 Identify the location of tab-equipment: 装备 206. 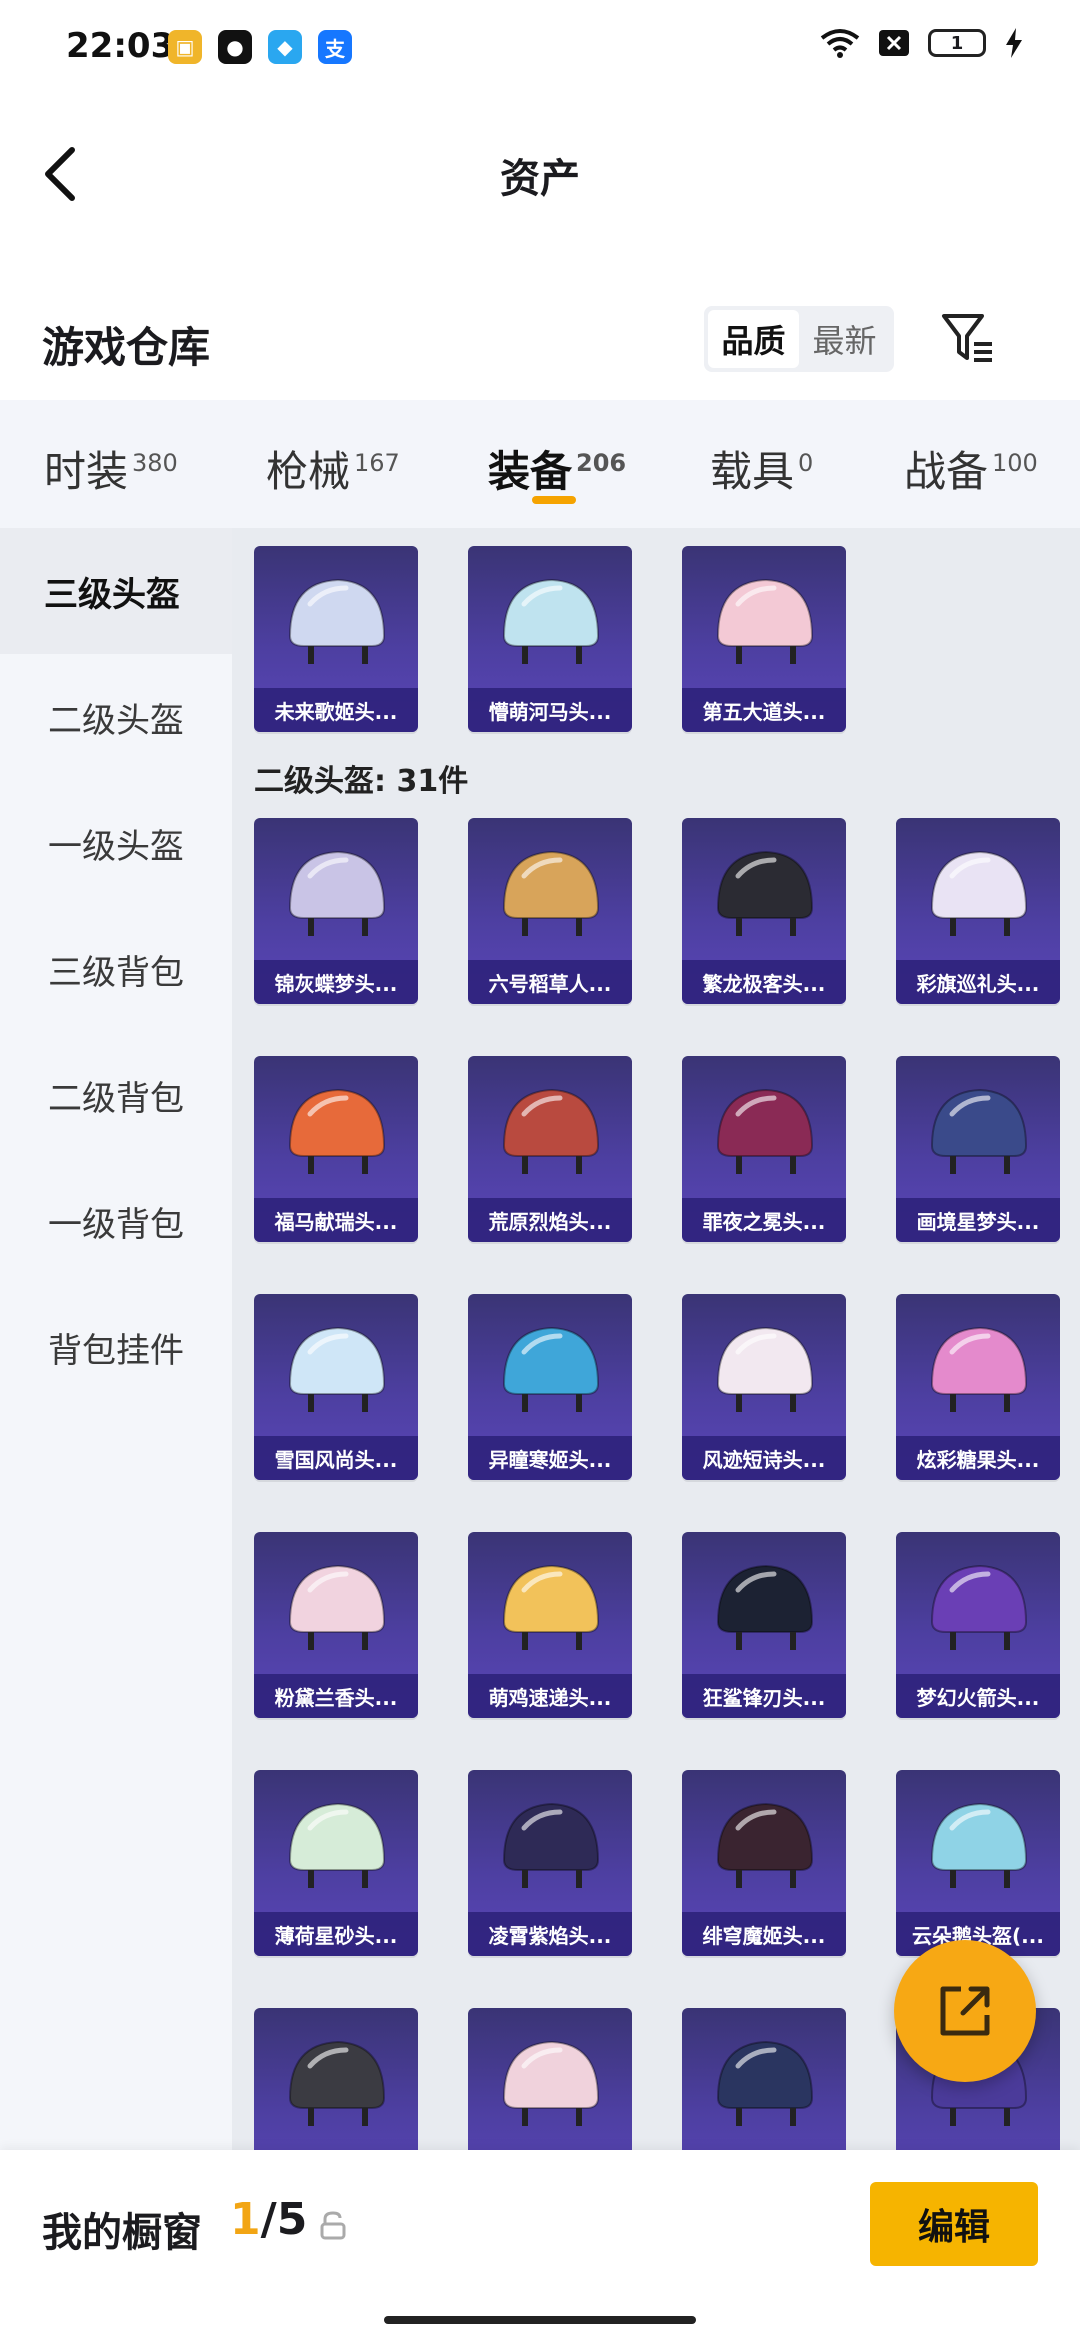
(557, 468).